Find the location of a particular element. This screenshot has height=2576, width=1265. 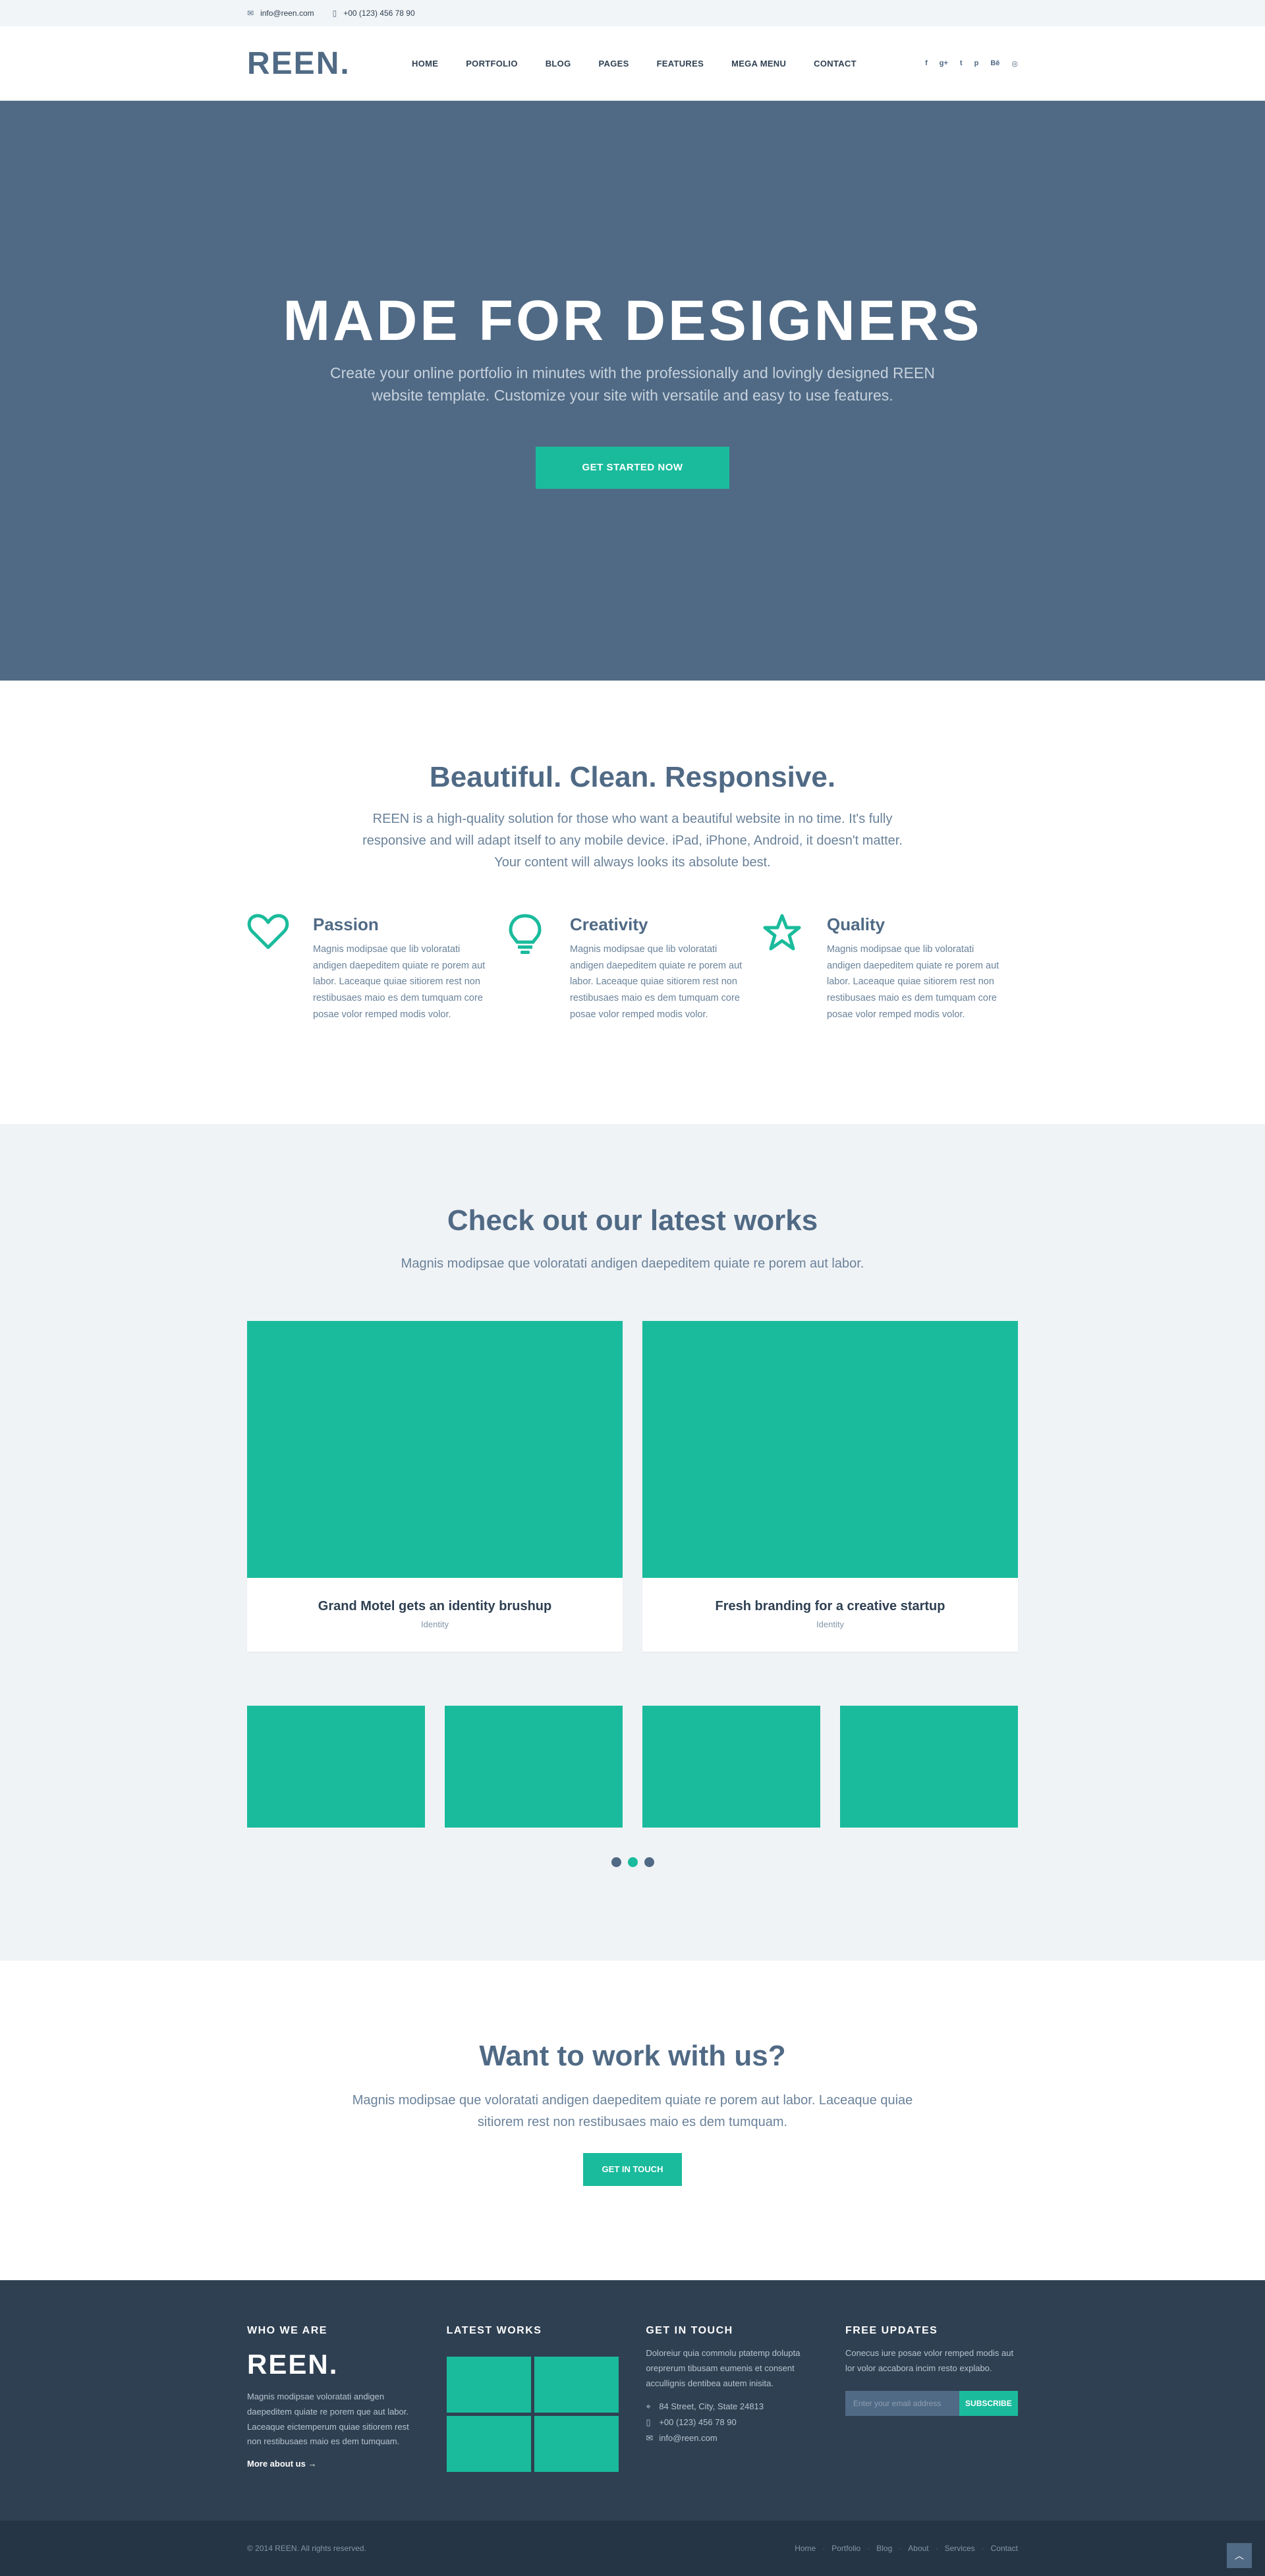

logo: REEN. is located at coordinates (329, 63).